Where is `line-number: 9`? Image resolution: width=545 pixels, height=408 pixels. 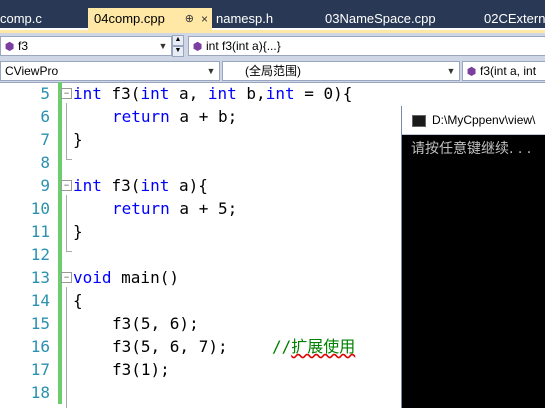
line-number: 9 is located at coordinates (45, 185).